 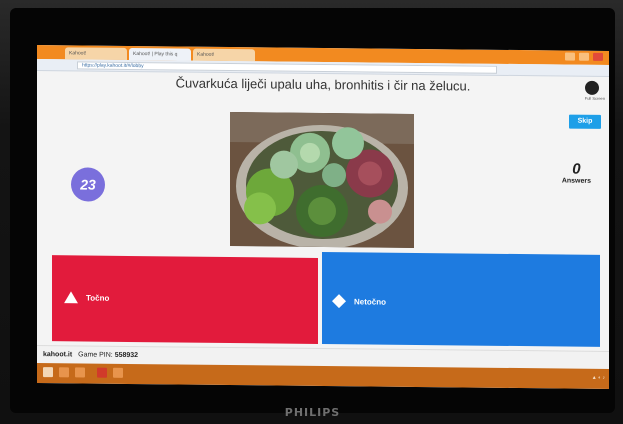 What do you see at coordinates (594, 98) in the screenshot?
I see `fullscreen-label: Full Screen` at bounding box center [594, 98].